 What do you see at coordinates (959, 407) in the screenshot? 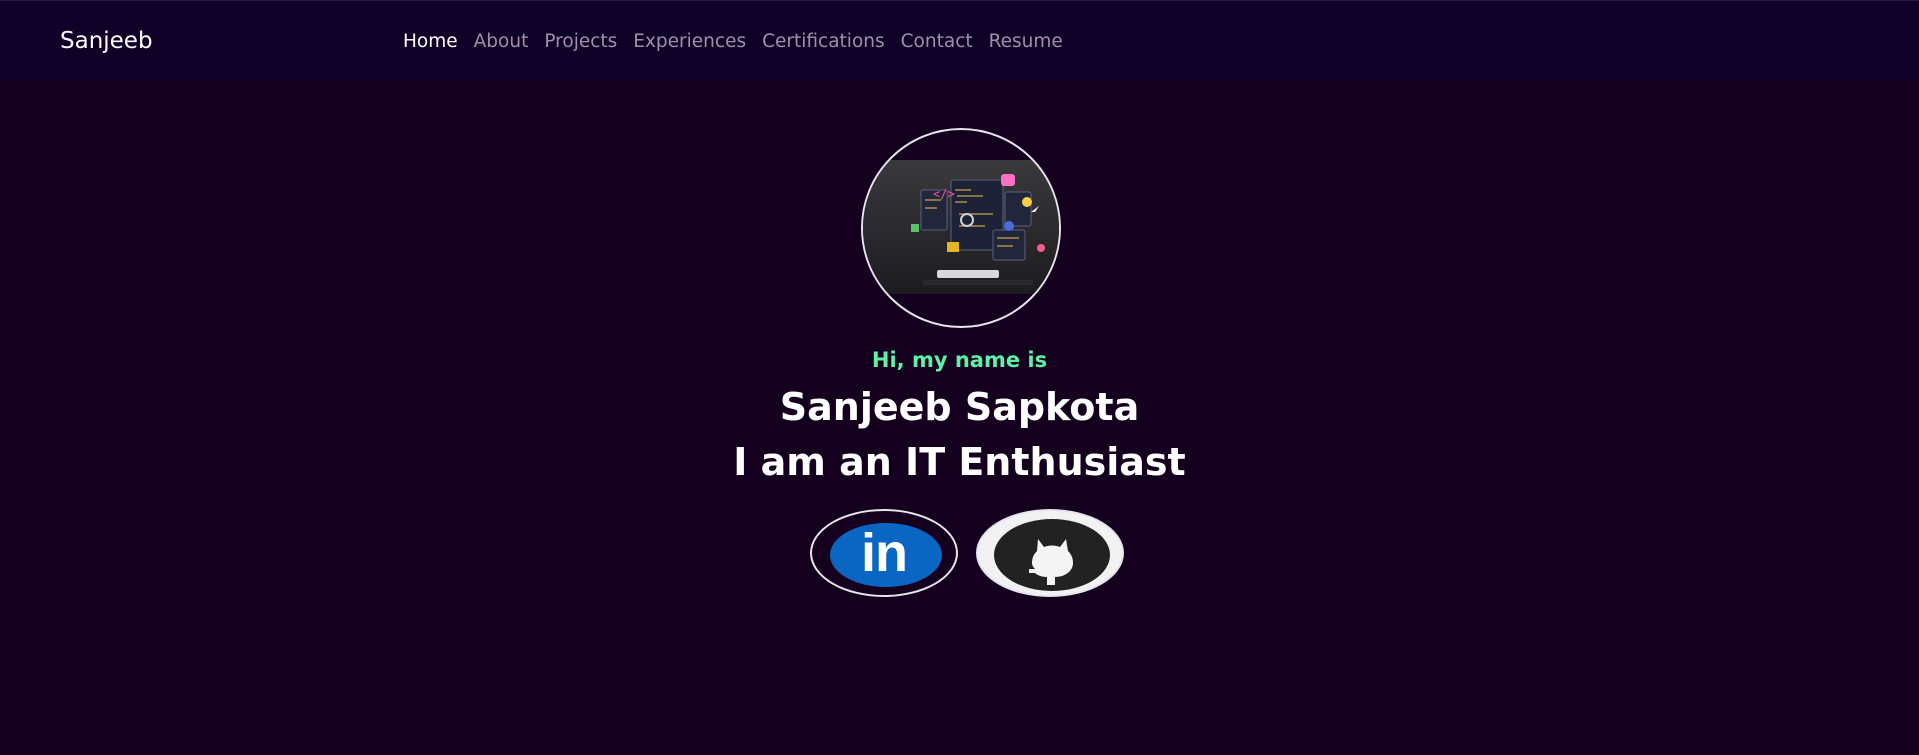
I see `hero-name: Sanjeeb Sapkota` at bounding box center [959, 407].